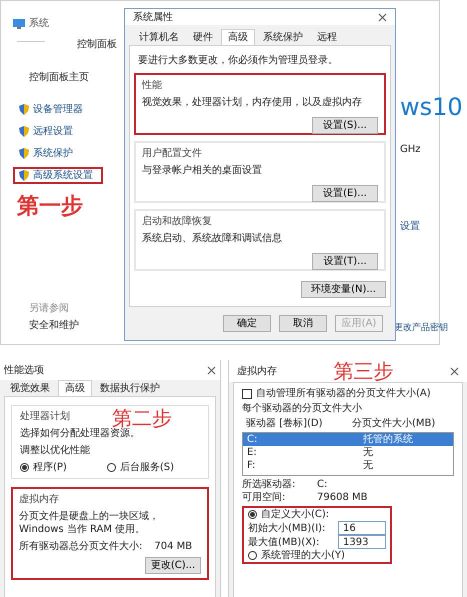 This screenshot has width=467, height=597. Describe the element at coordinates (80, 546) in the screenshot. I see `field-label: 所有驱动器总分页文件大小:` at that location.